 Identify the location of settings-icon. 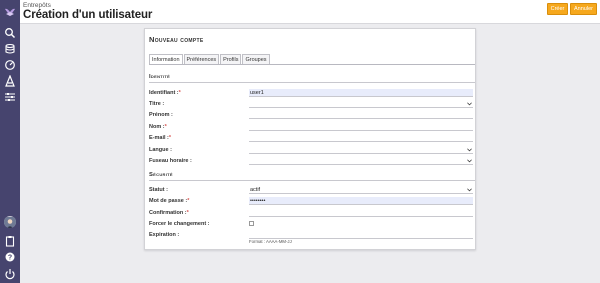
(10, 97).